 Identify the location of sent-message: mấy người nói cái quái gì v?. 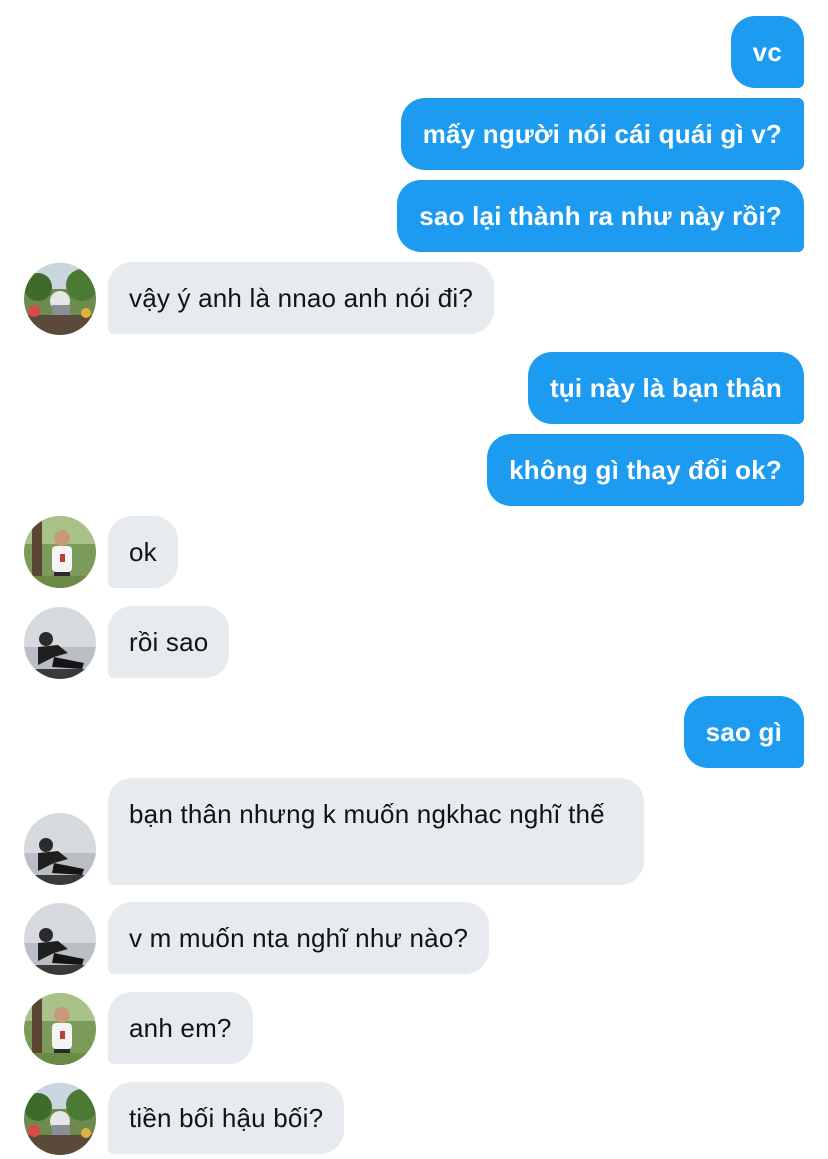
(602, 134).